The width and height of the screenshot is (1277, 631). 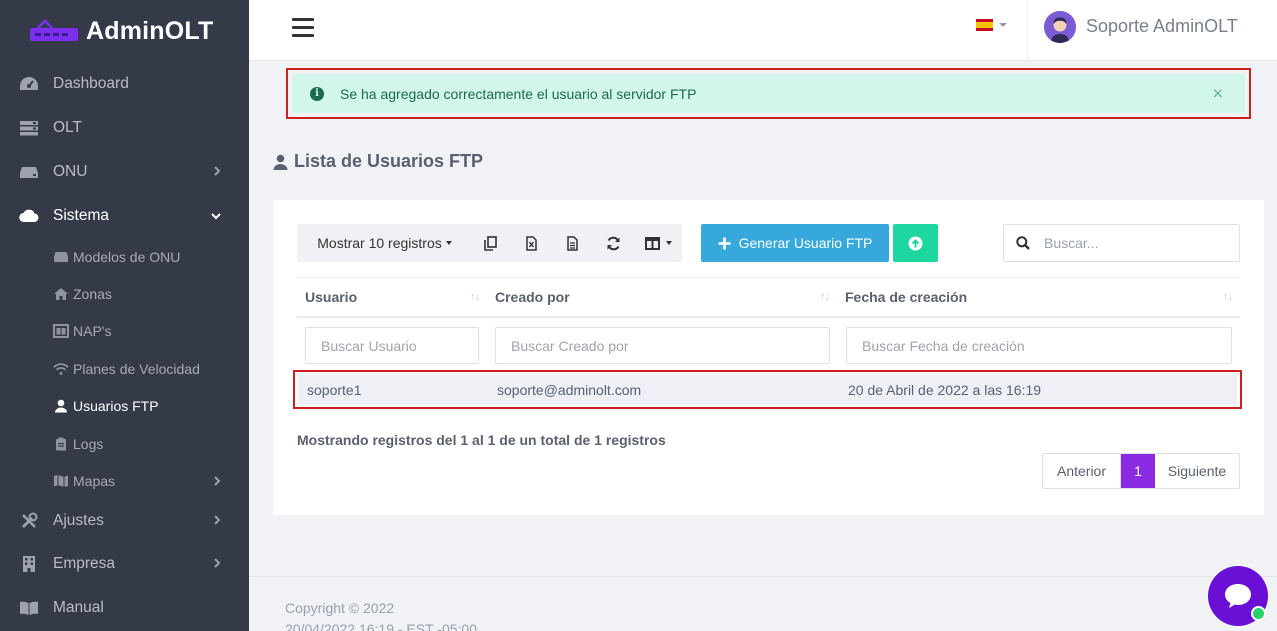 What do you see at coordinates (991, 25) in the screenshot?
I see `language-selector` at bounding box center [991, 25].